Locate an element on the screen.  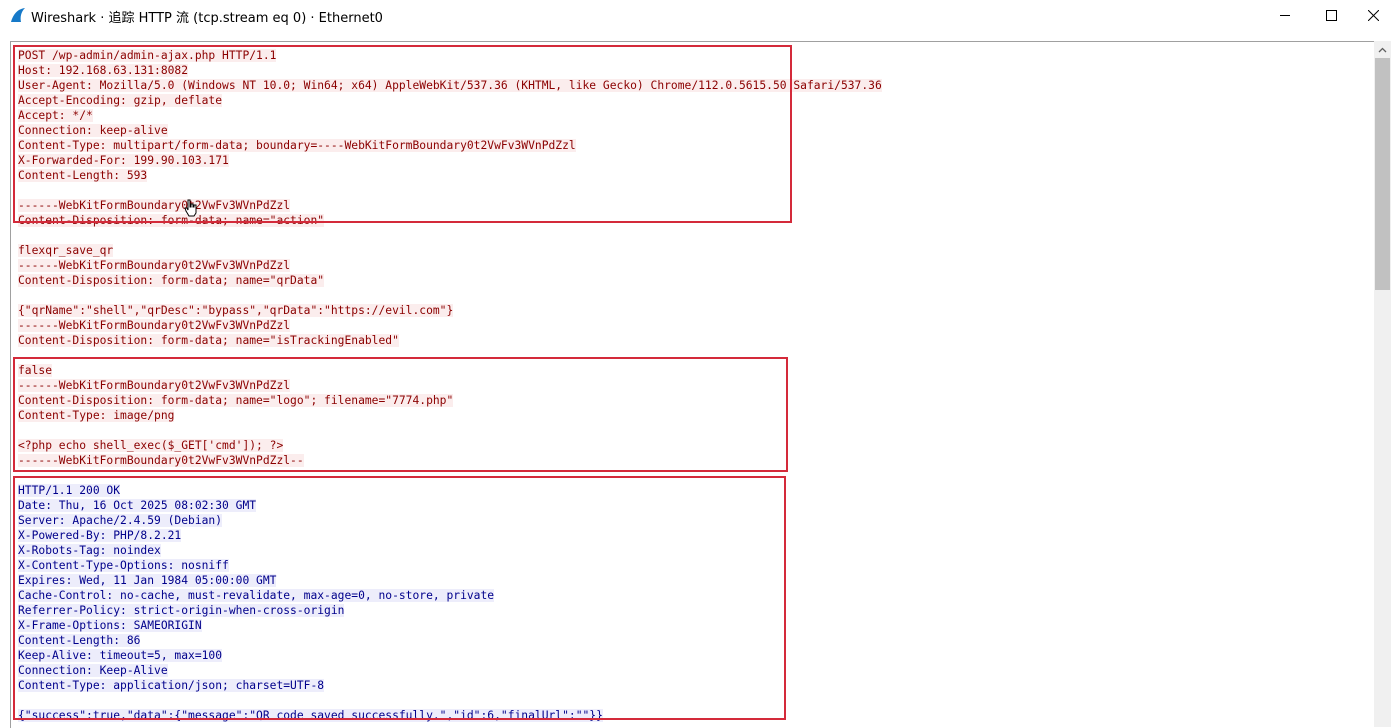
scroll-up-button is located at coordinates (1382, 49).